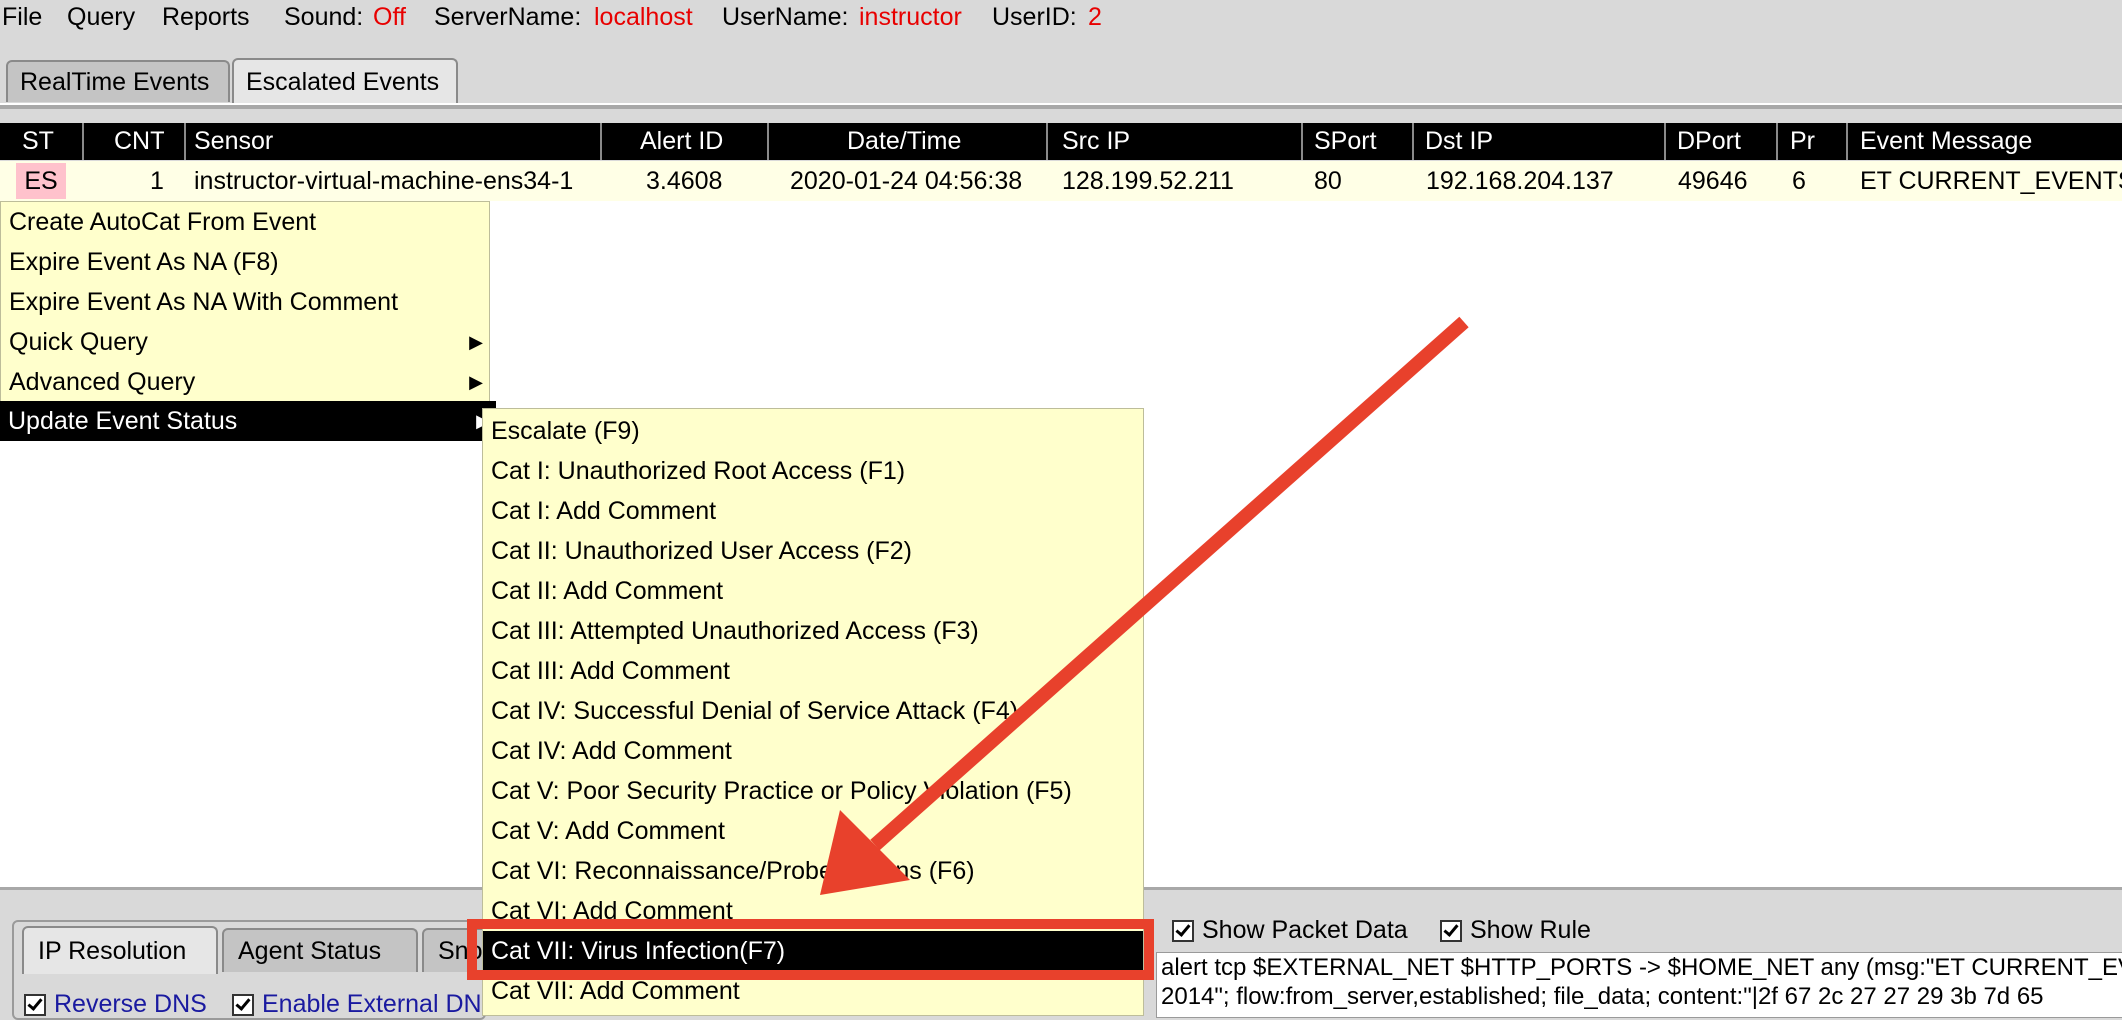  Describe the element at coordinates (139, 141) in the screenshot. I see `col-cnt: CNT` at that location.